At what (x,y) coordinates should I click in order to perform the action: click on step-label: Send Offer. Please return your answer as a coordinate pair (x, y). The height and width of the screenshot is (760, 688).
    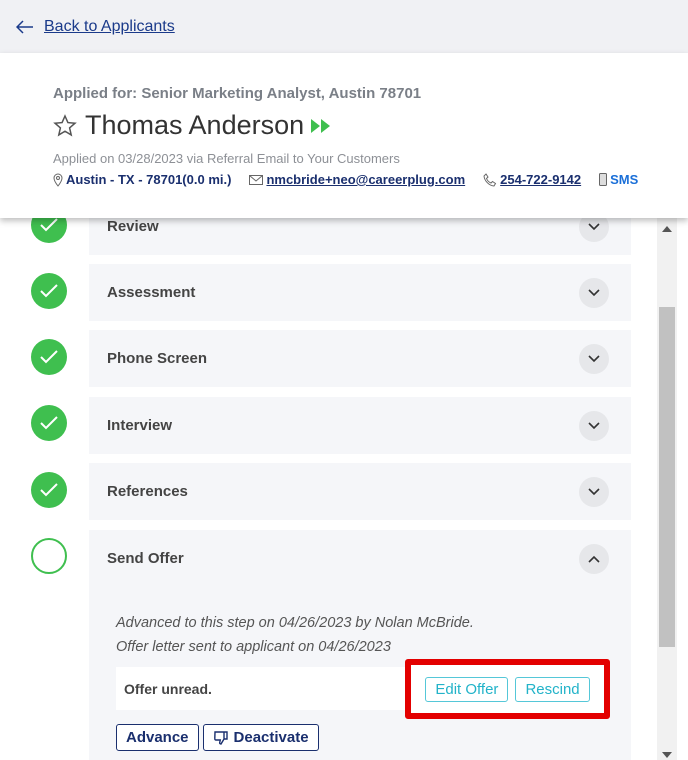
    Looking at the image, I should click on (145, 558).